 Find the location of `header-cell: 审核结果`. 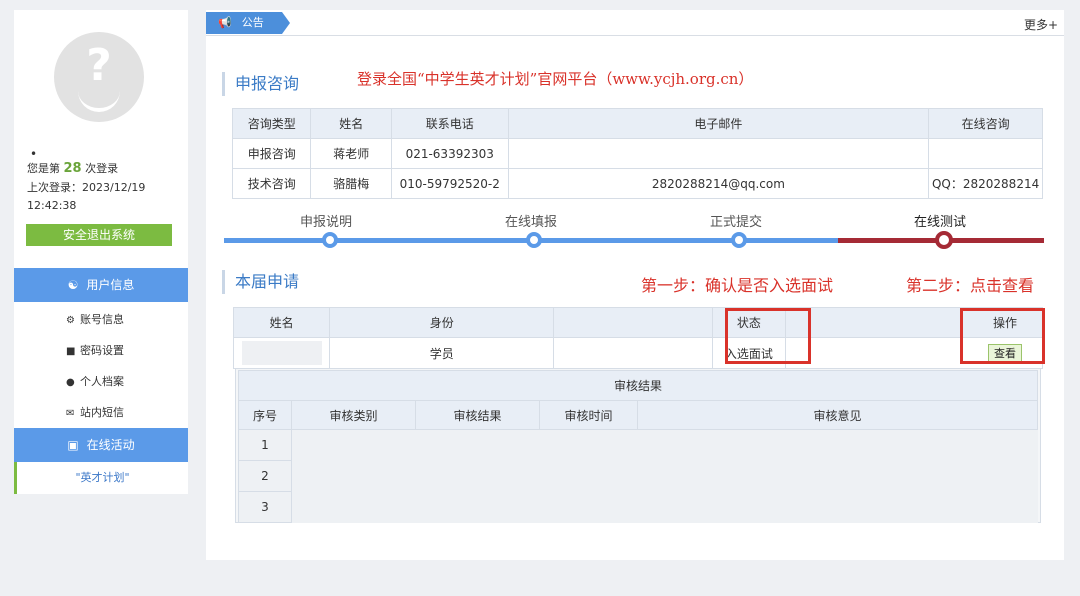

header-cell: 审核结果 is located at coordinates (477, 415).